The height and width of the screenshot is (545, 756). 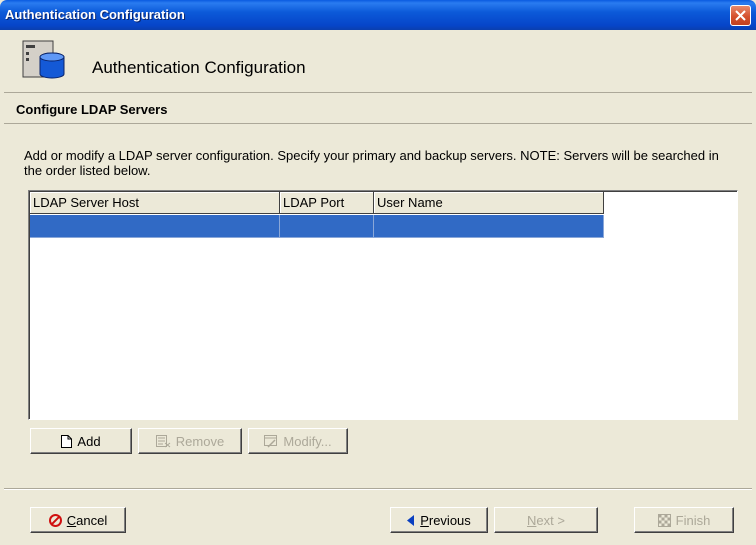 I want to click on section-heading: Configure LDAP Servers, so click(x=378, y=109).